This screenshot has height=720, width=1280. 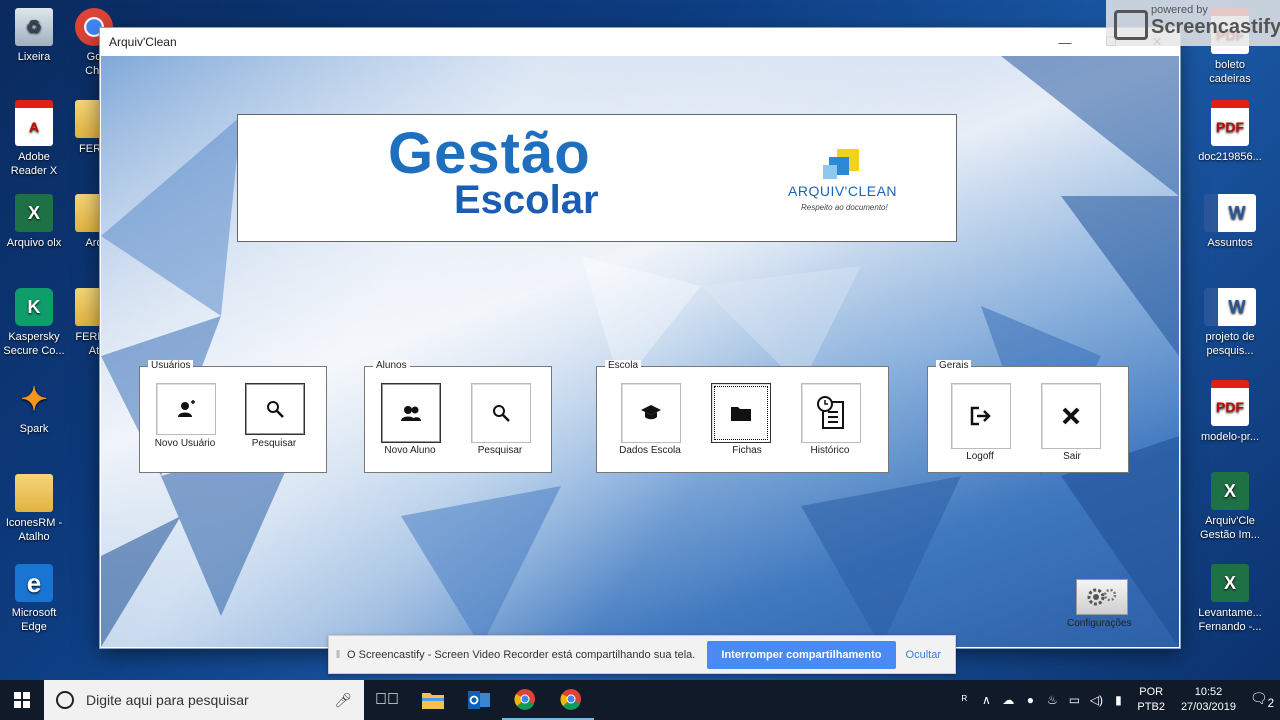 I want to click on company-name: ARQUIV'CLEAN, so click(x=843, y=191).